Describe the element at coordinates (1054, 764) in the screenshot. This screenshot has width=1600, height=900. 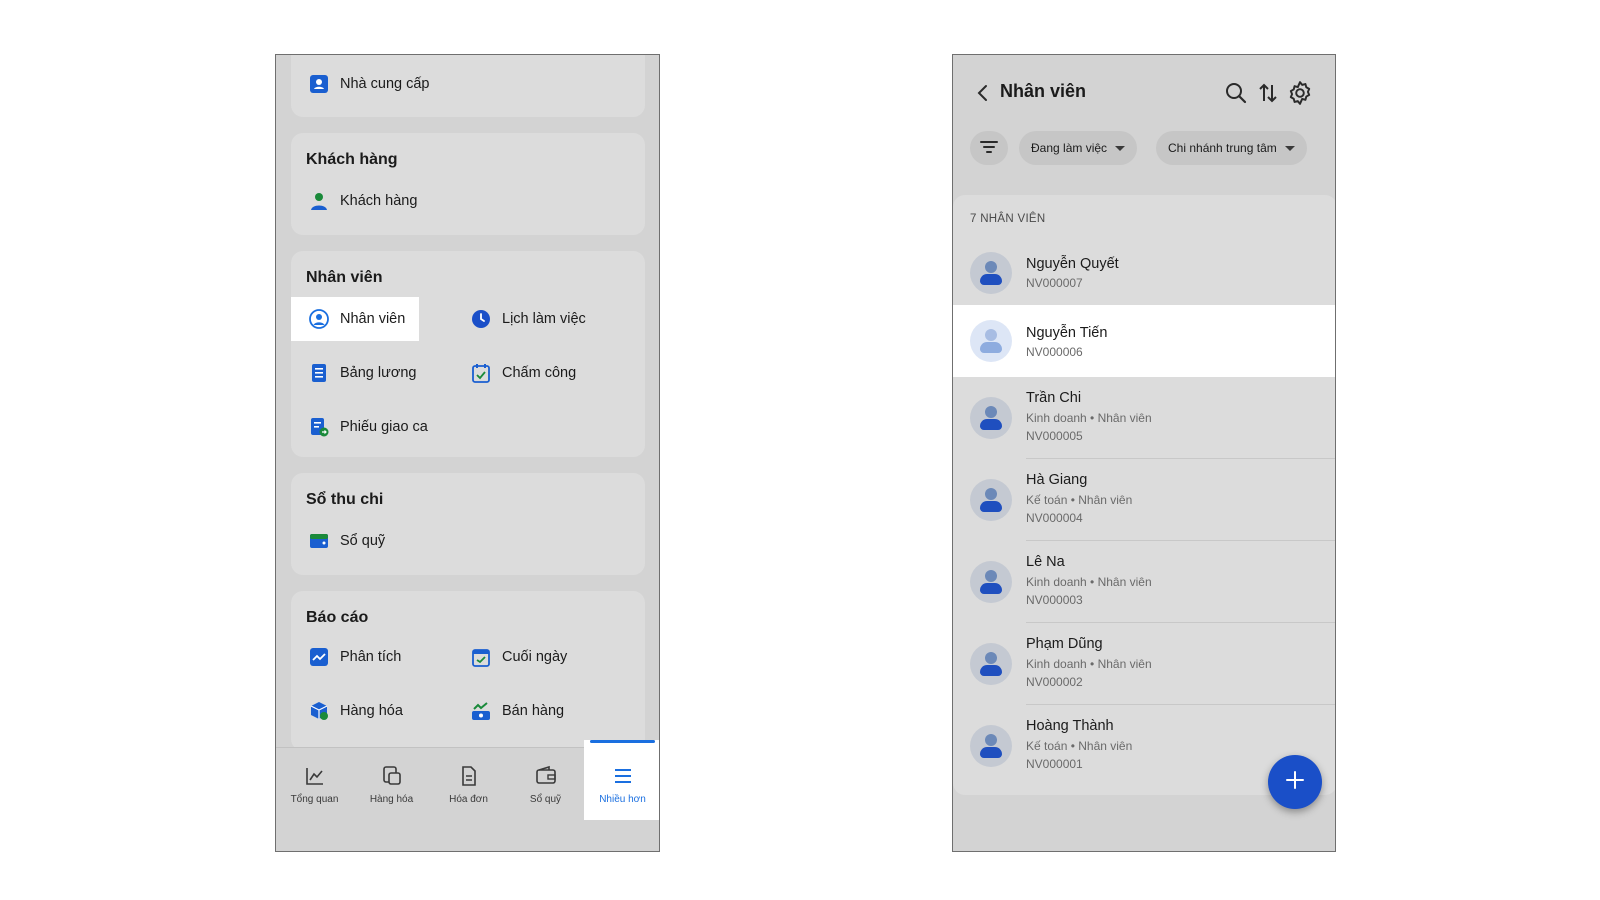
I see `employee-code: NV000001` at that location.